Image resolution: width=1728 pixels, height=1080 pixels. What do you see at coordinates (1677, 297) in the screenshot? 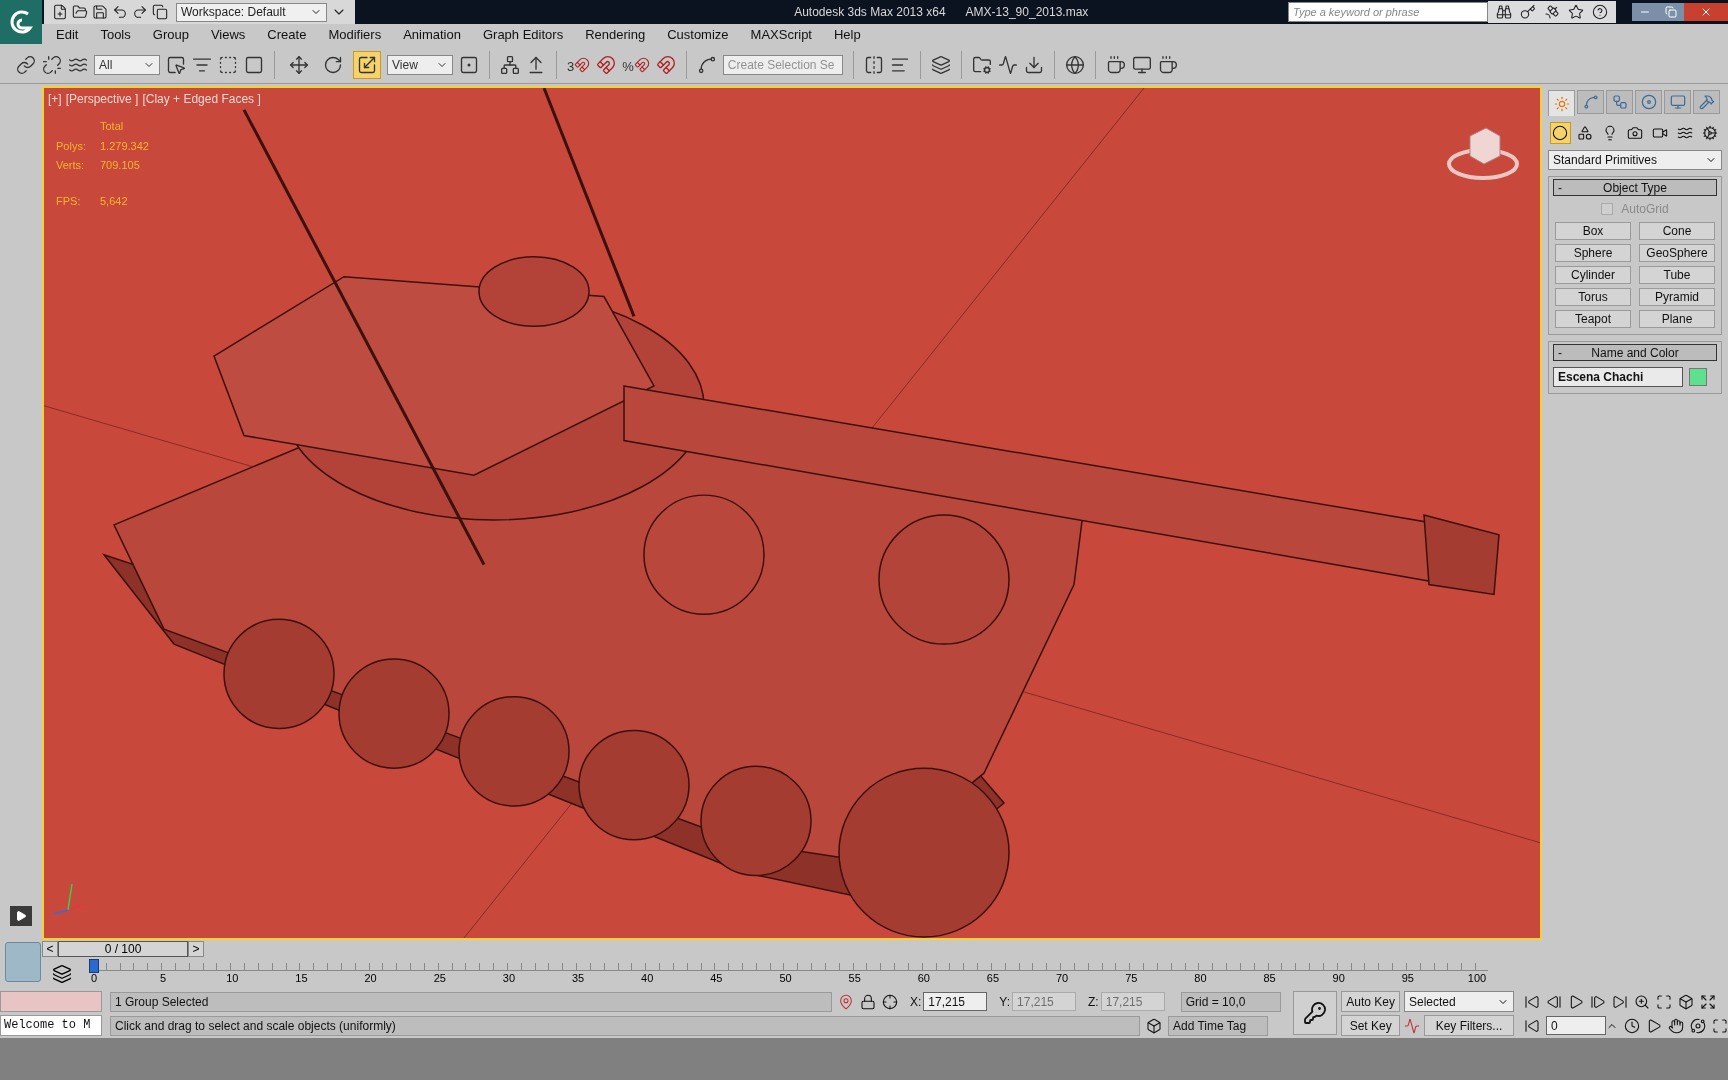
I see `primitive-button: Pyramid` at bounding box center [1677, 297].